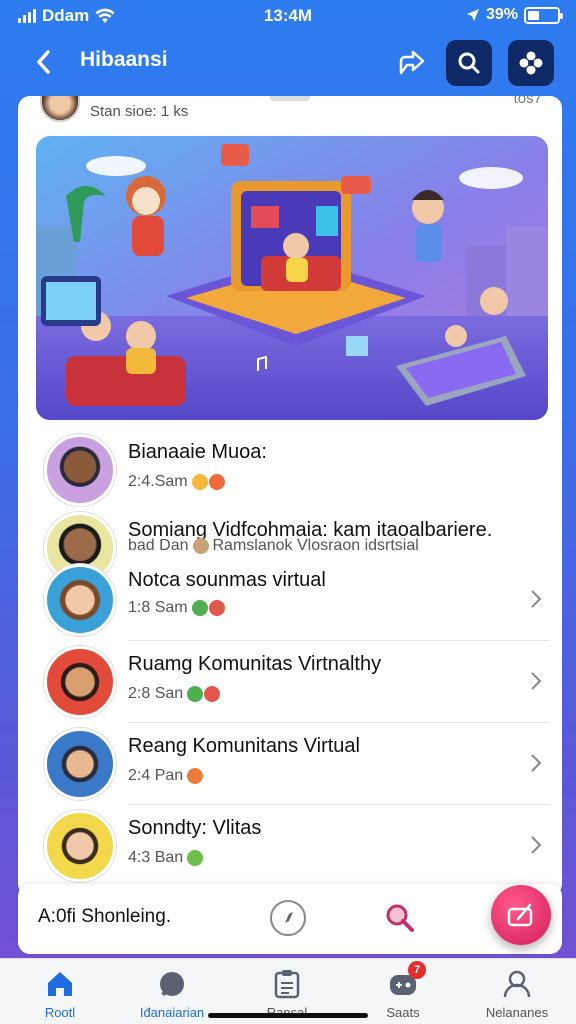  What do you see at coordinates (244, 746) in the screenshot?
I see `room-name: Reang Komunitans Virtual` at bounding box center [244, 746].